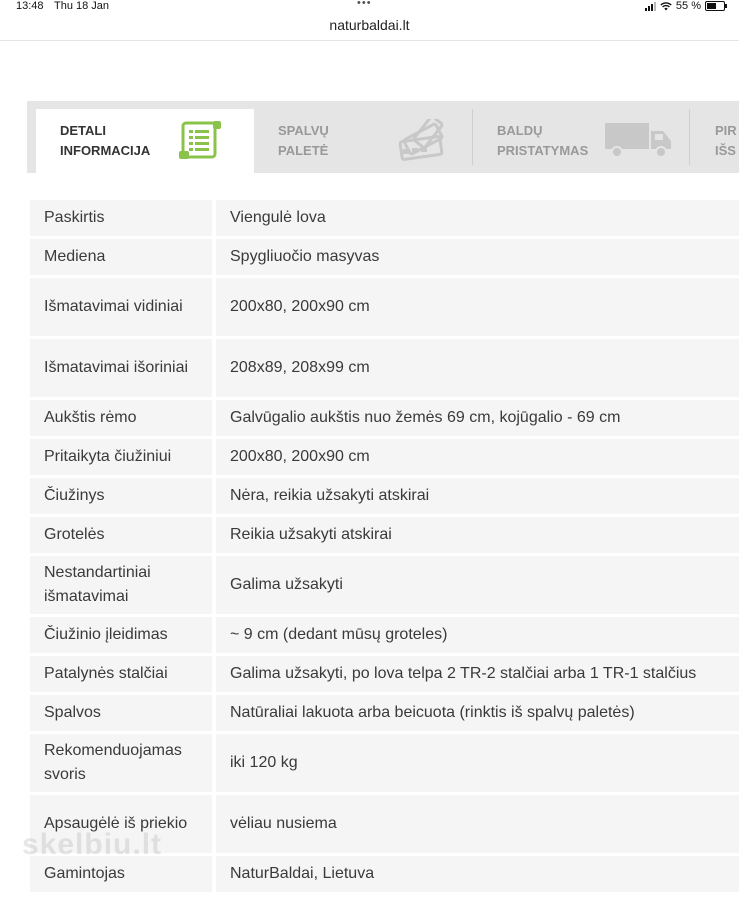 The width and height of the screenshot is (739, 900). What do you see at coordinates (123, 674) in the screenshot?
I see `spec-key: Patalynės stalčiai` at bounding box center [123, 674].